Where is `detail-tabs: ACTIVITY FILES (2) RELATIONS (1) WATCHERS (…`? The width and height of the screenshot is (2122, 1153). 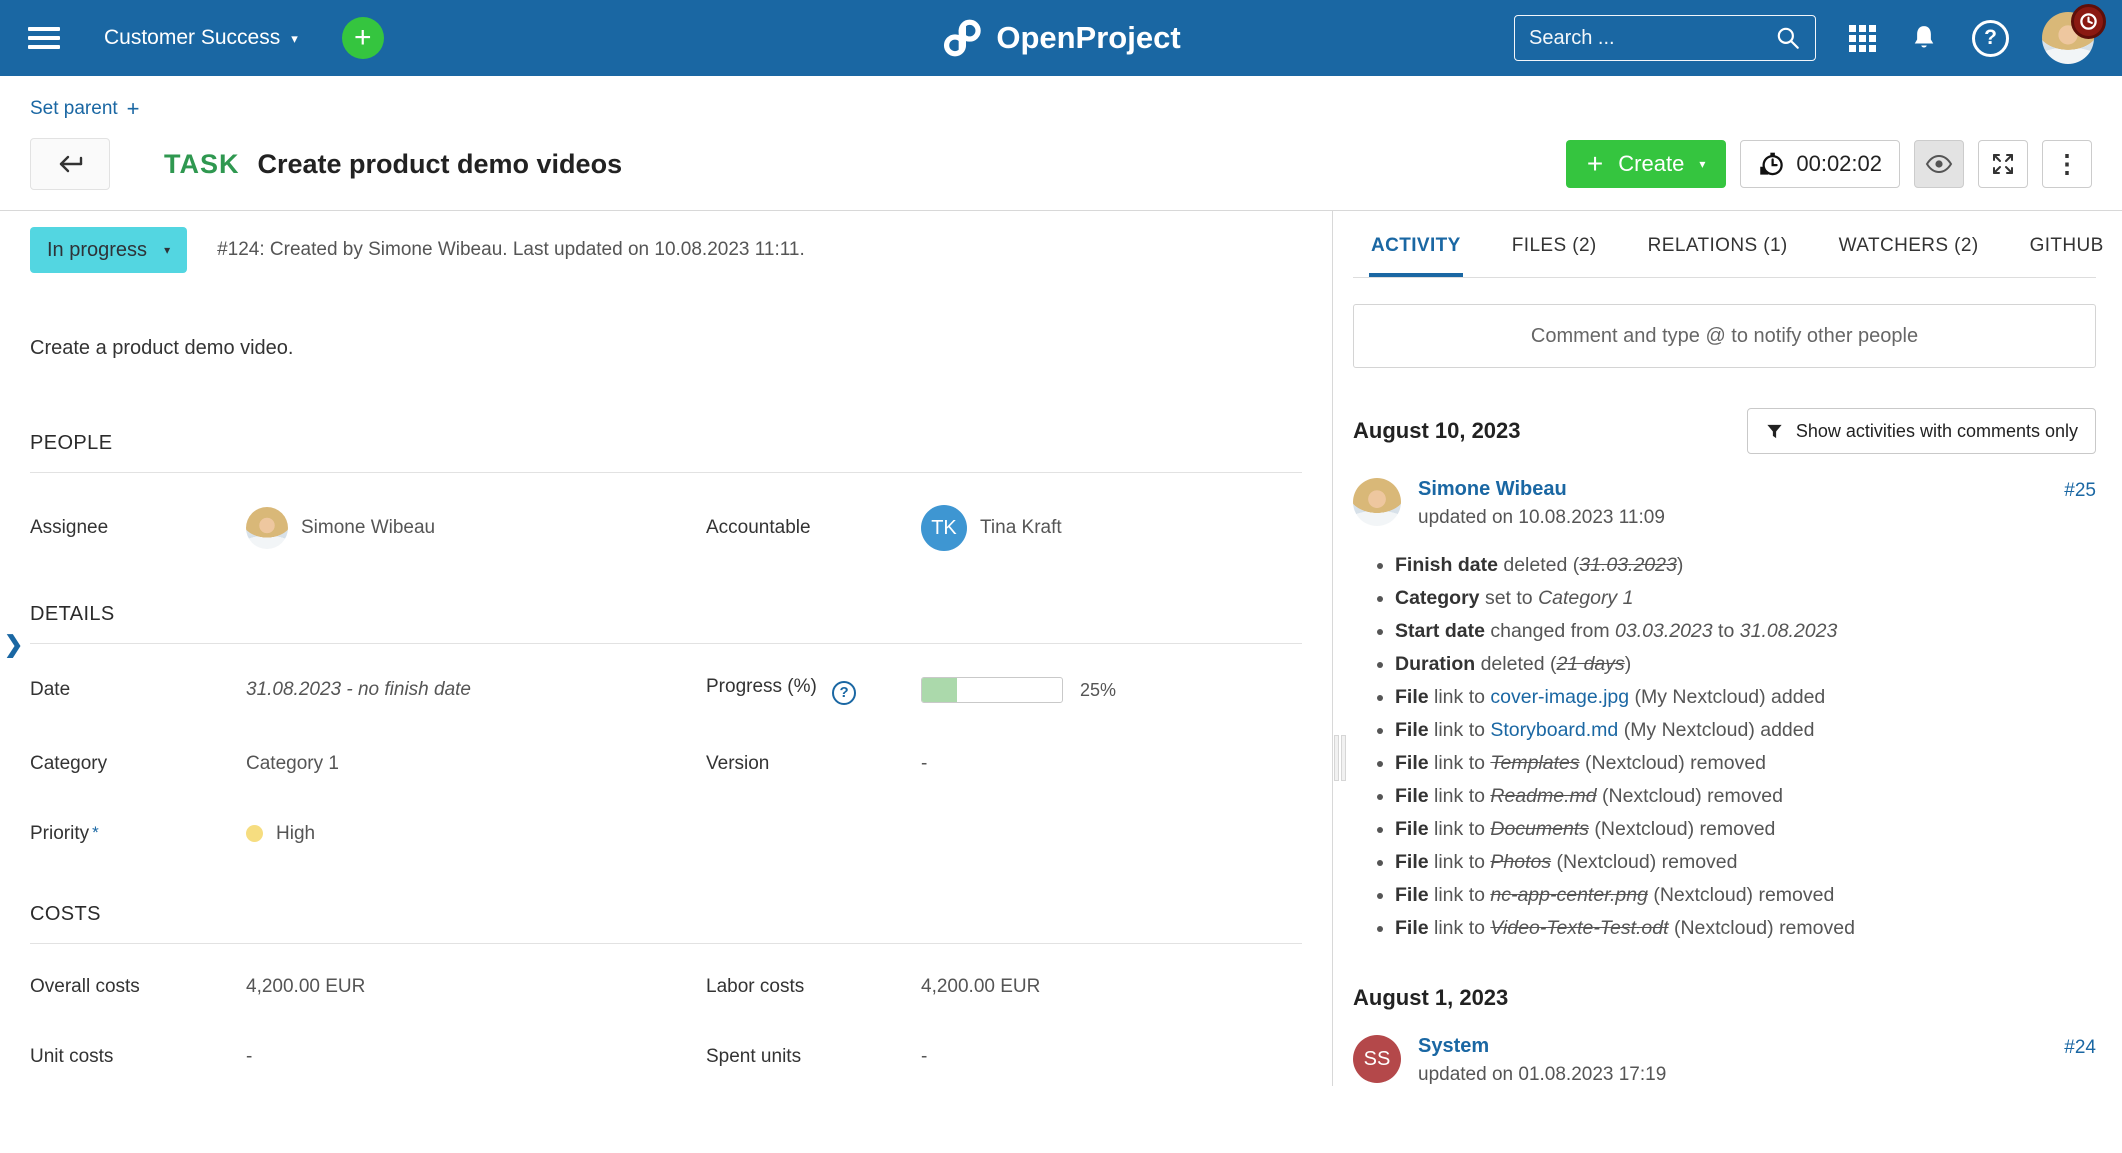
detail-tabs: ACTIVITY FILES (2) RELATIONS (1) WATCHERS (… is located at coordinates (1728, 244).